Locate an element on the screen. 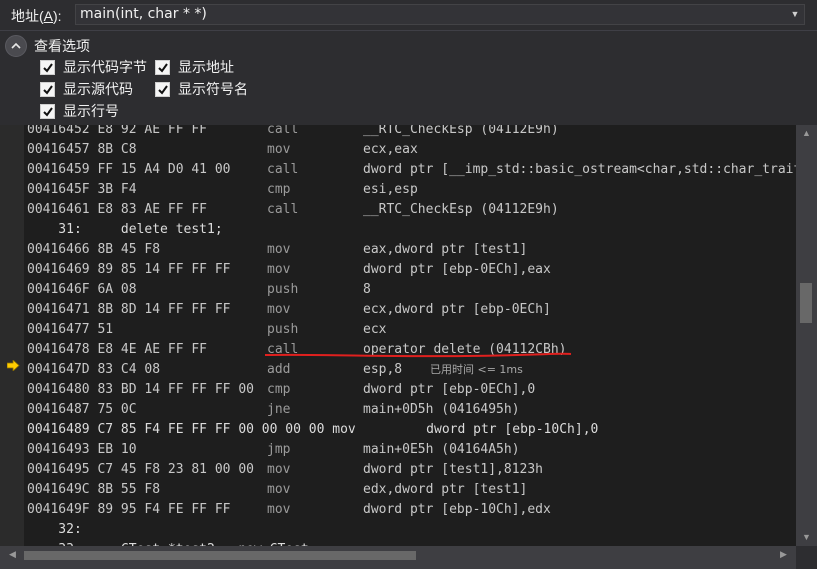 Image resolution: width=817 pixels, height=569 pixels. mnemonic: jmp is located at coordinates (279, 449).